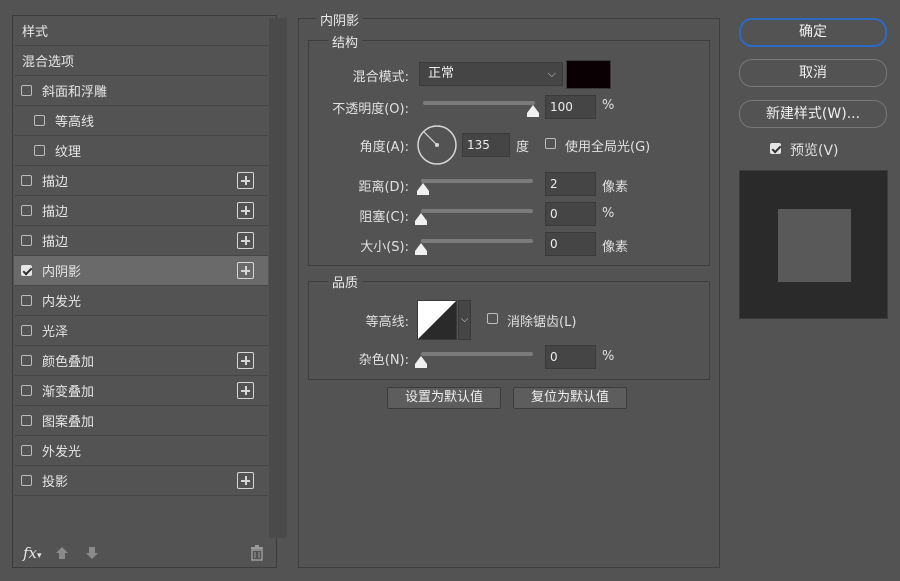  I want to click on inner-shadow-title: 内阴影, so click(340, 19).